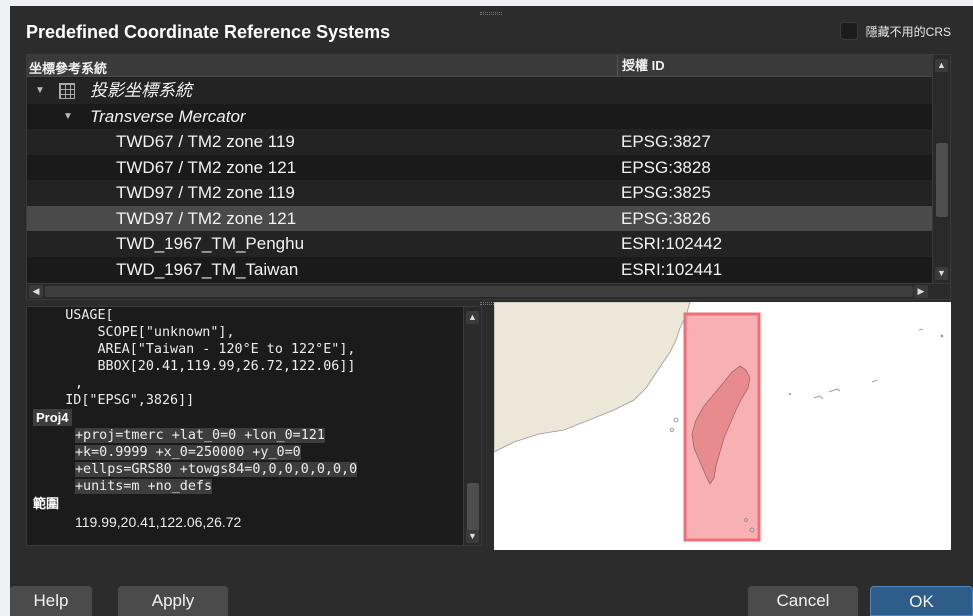 The image size is (973, 616). What do you see at coordinates (672, 269) in the screenshot?
I see `crs-auth-id: ESRI:102441` at bounding box center [672, 269].